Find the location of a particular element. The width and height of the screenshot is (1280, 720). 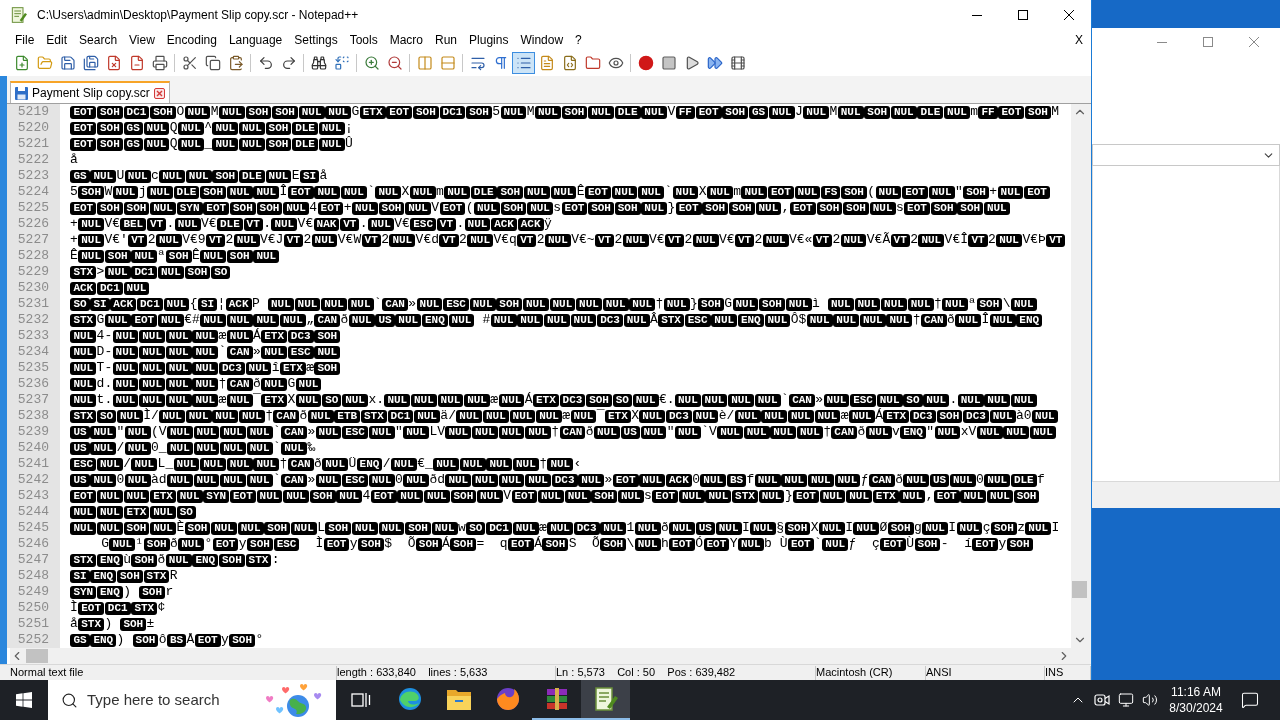

open-folder-icon is located at coordinates (44, 63).